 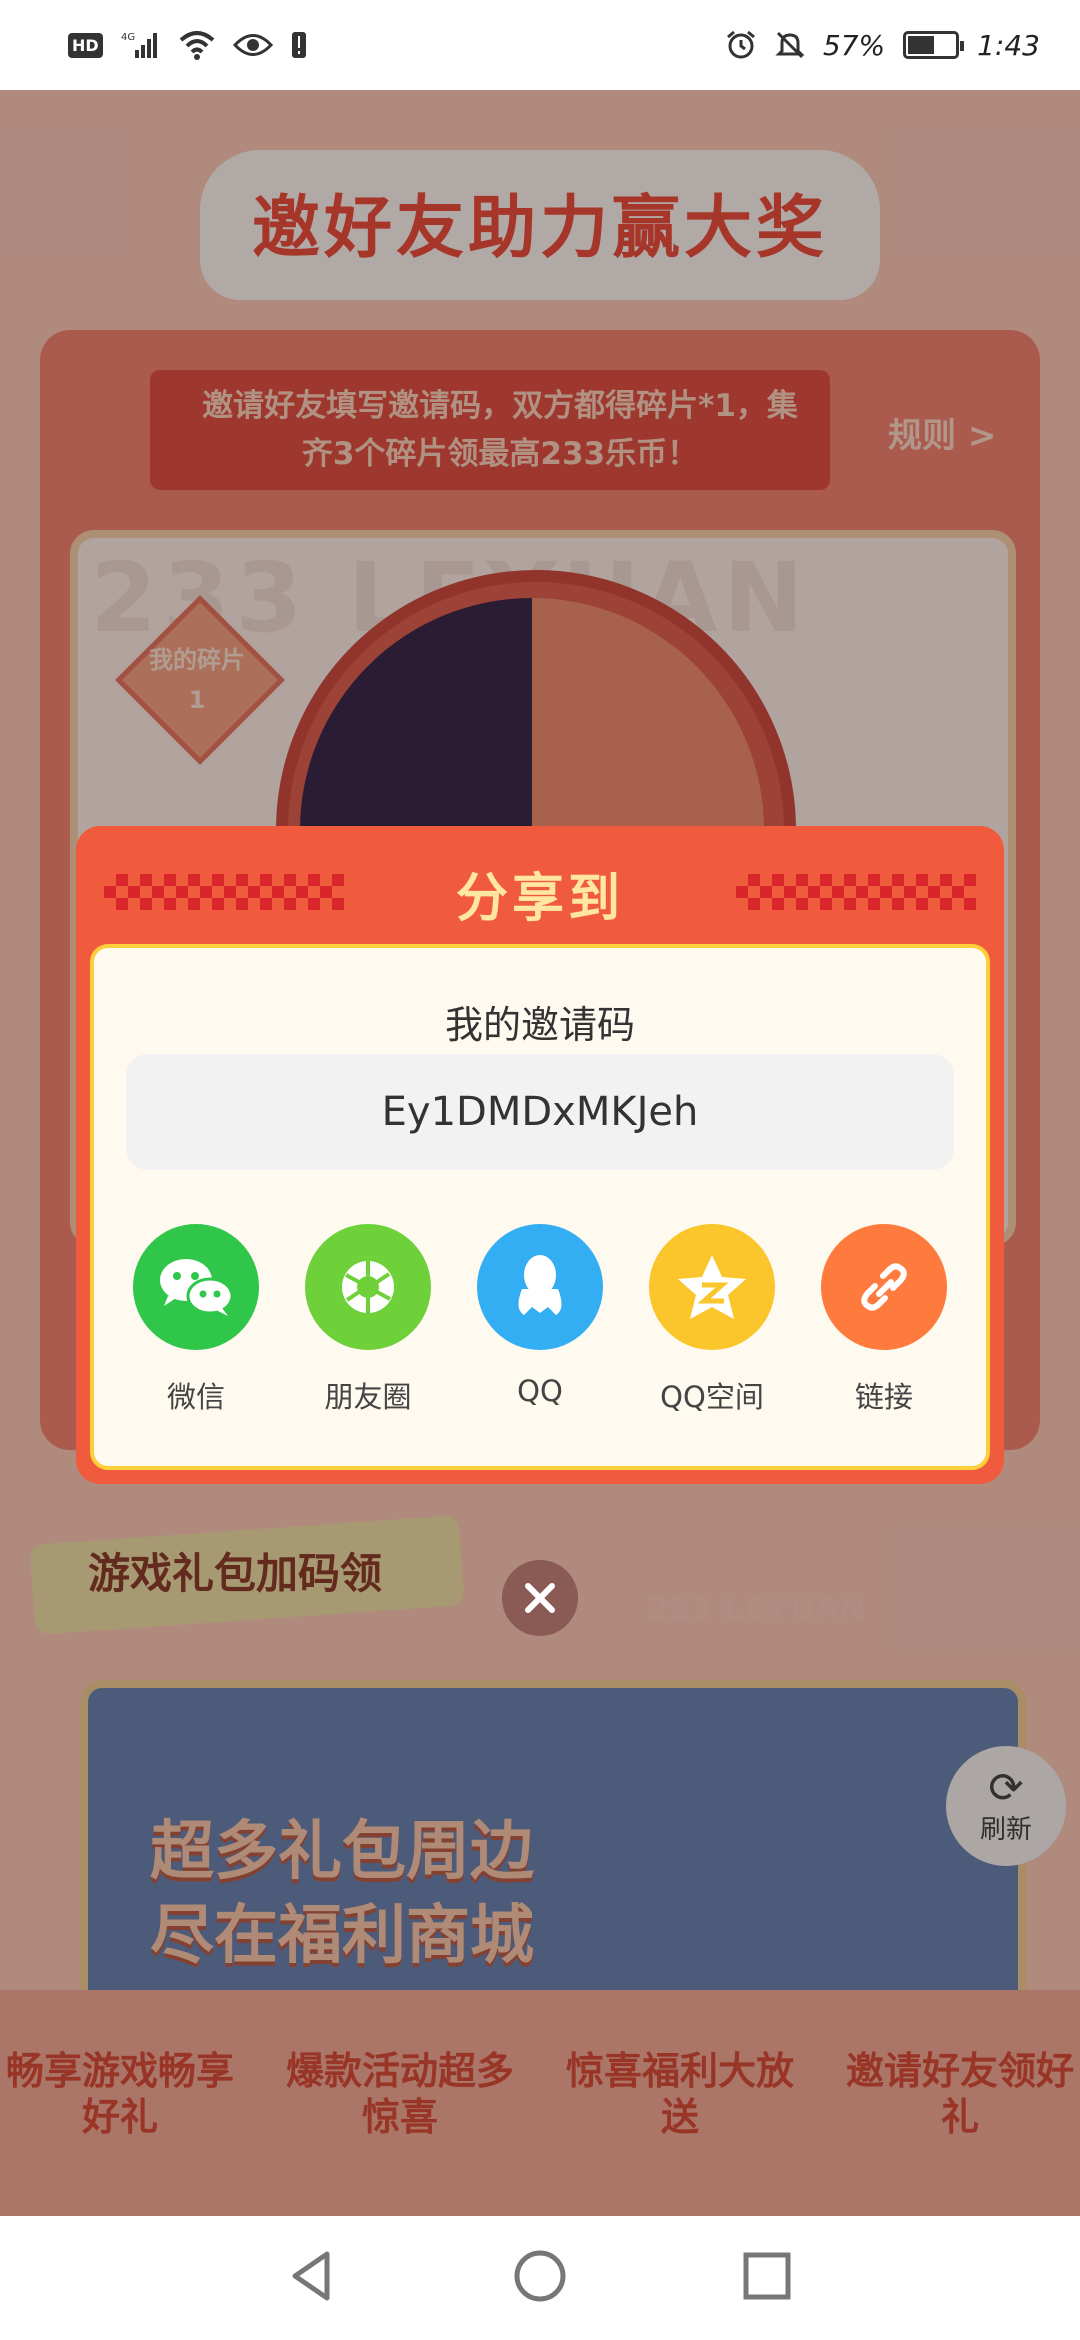 I want to click on share-options: 微信 朋友圈 QQ QQ空间 链接, so click(x=540, y=1320).